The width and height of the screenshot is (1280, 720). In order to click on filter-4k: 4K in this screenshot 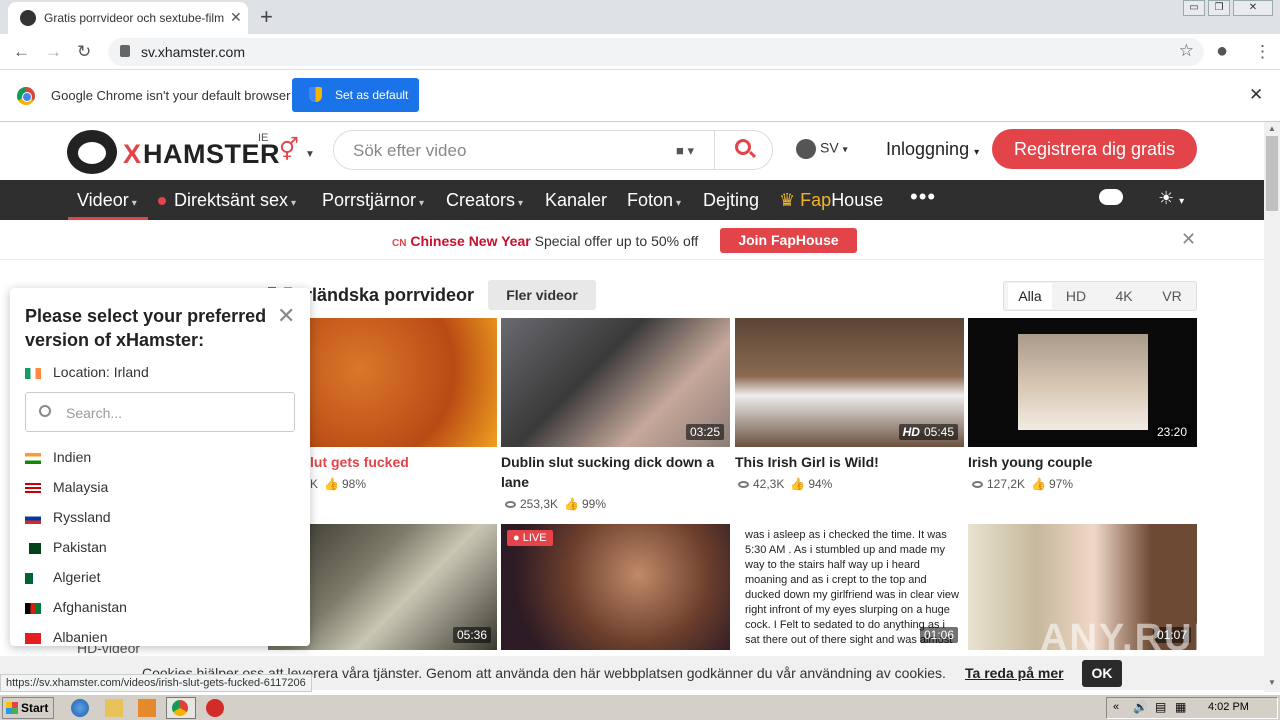, I will do `click(1124, 296)`.